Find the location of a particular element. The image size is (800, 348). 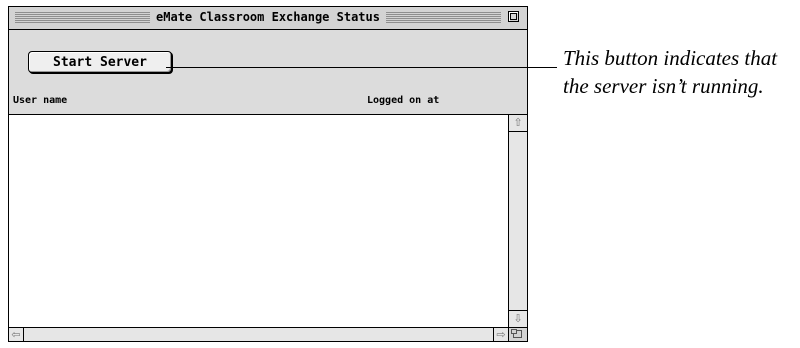

callout-line-2: the server isn’t running. is located at coordinates (663, 86).